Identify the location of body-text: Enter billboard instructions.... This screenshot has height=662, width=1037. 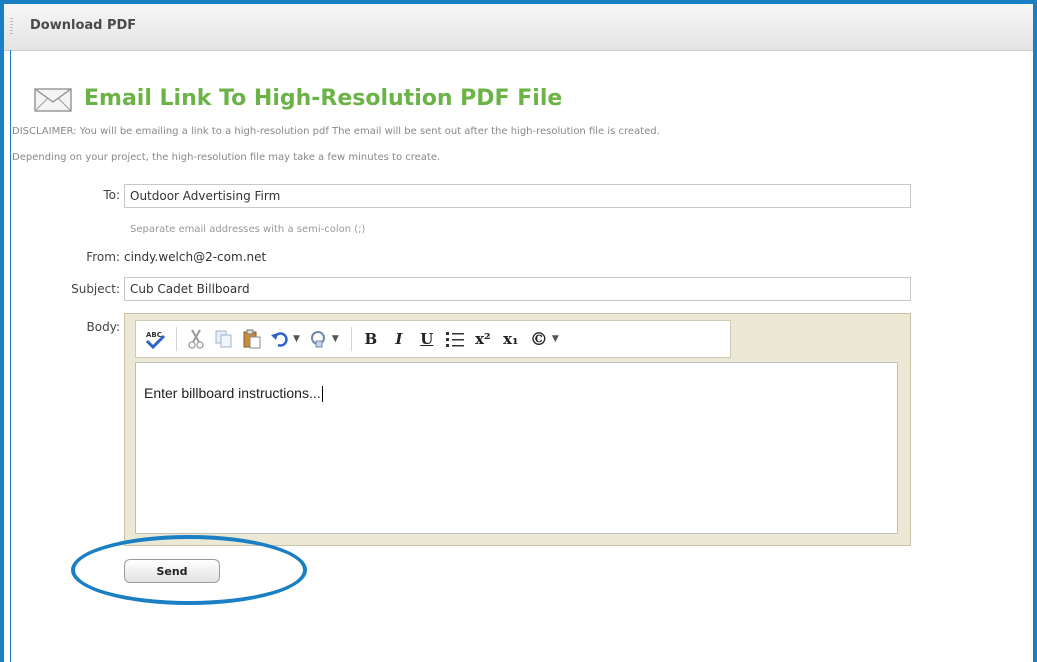
(232, 393).